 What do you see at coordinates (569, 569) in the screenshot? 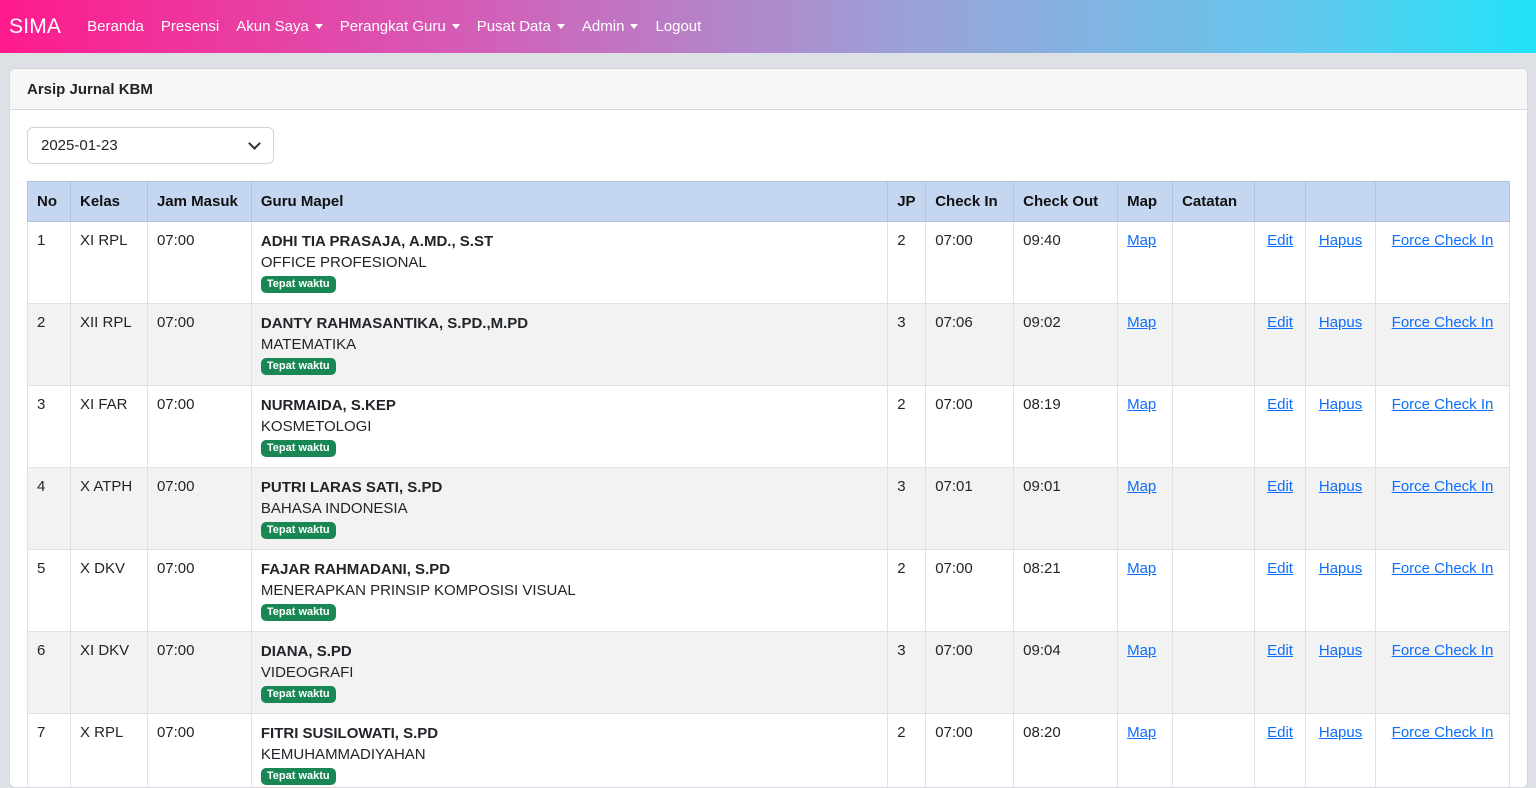
I see `guru-name: FAJAR RAHMADANI, S.PD` at bounding box center [569, 569].